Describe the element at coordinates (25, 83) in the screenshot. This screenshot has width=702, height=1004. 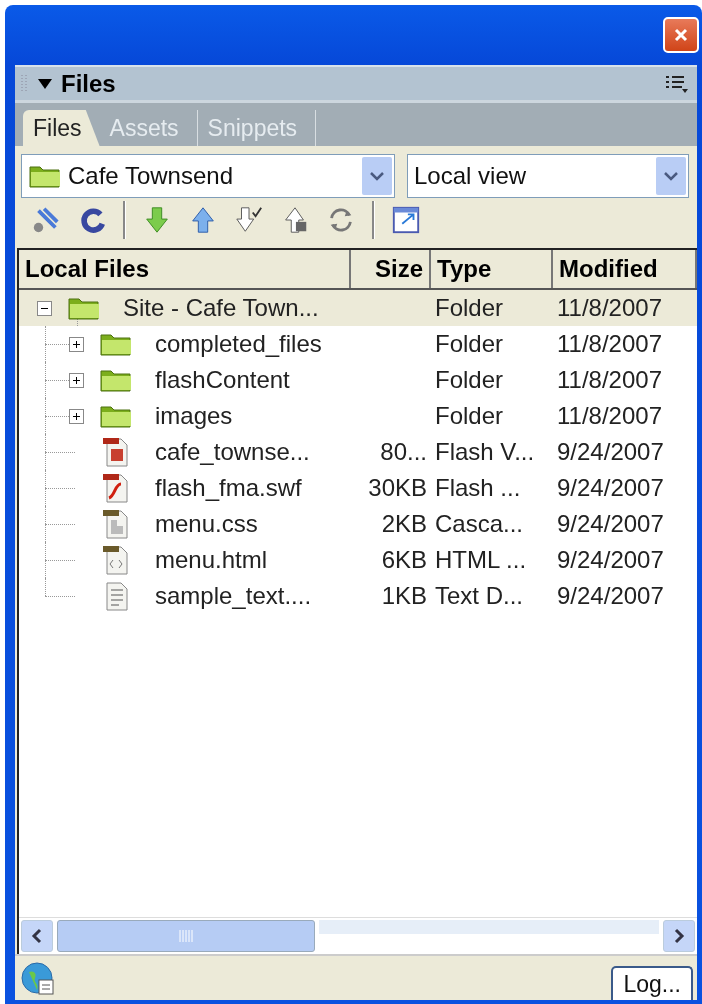
I see `grip-icon` at that location.